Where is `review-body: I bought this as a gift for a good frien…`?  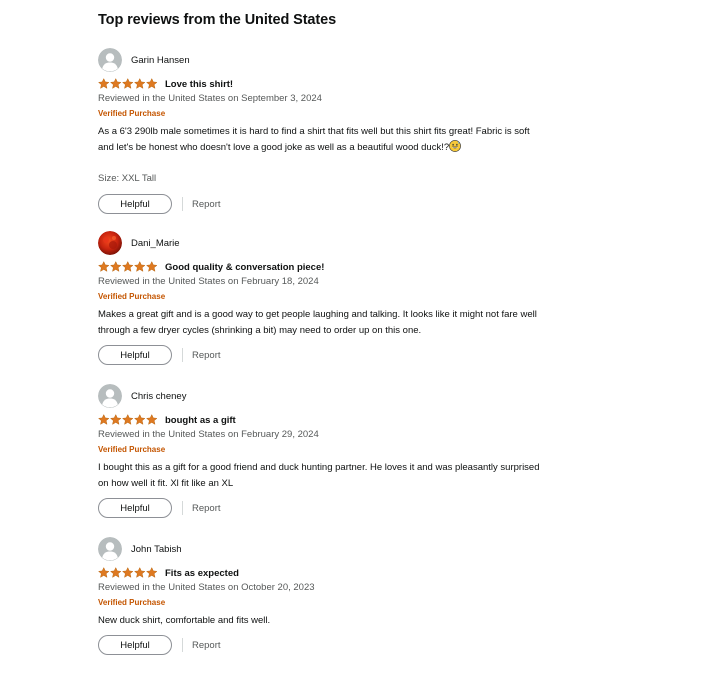 review-body: I bought this as a gift for a good frien… is located at coordinates (368, 476).